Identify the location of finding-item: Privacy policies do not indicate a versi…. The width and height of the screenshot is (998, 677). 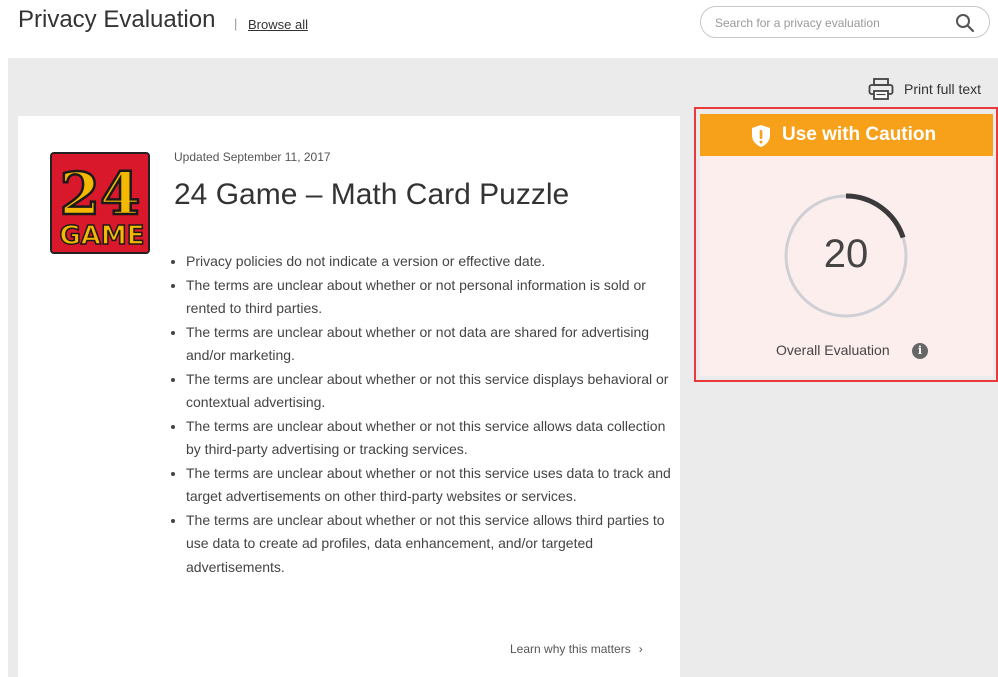
(431, 262).